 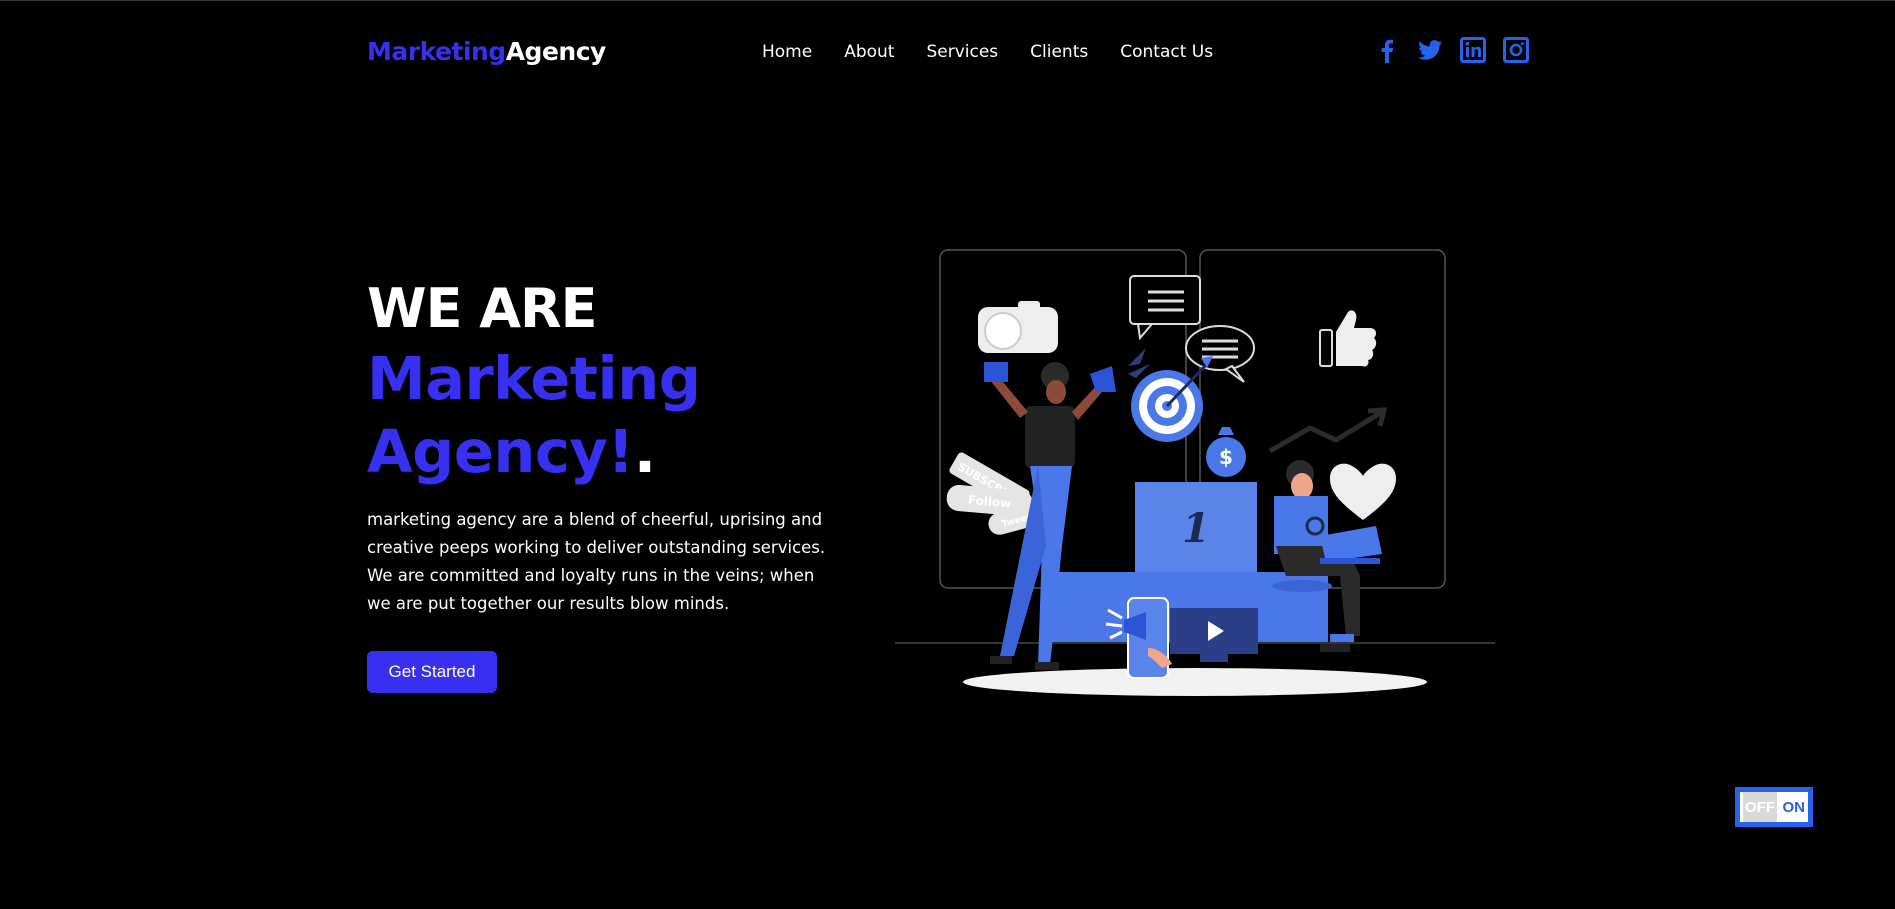 What do you see at coordinates (1387, 50) in the screenshot?
I see `facebook-icon` at bounding box center [1387, 50].